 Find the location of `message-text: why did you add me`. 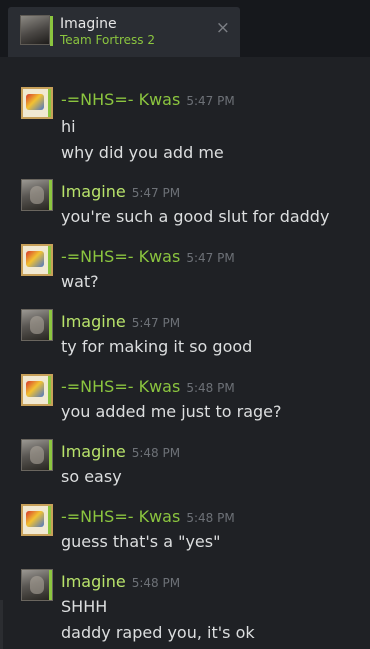

message-text: why did you add me is located at coordinates (142, 152).